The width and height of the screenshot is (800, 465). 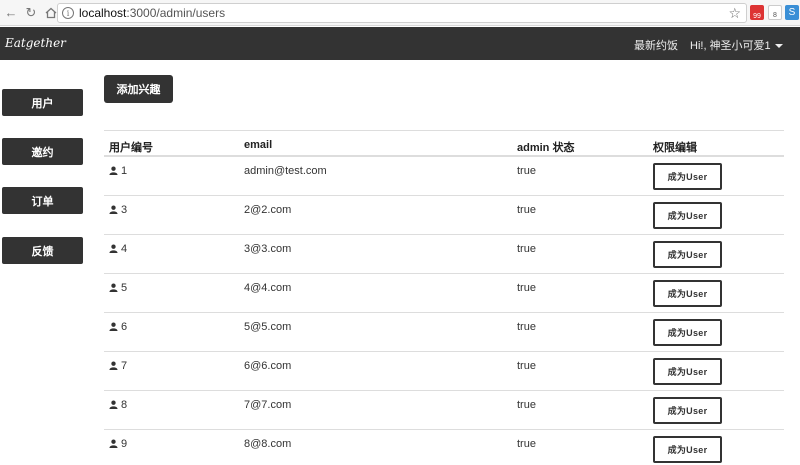 What do you see at coordinates (444, 254) in the screenshot?
I see `table-row: 4 3@3.com true 成为User` at bounding box center [444, 254].